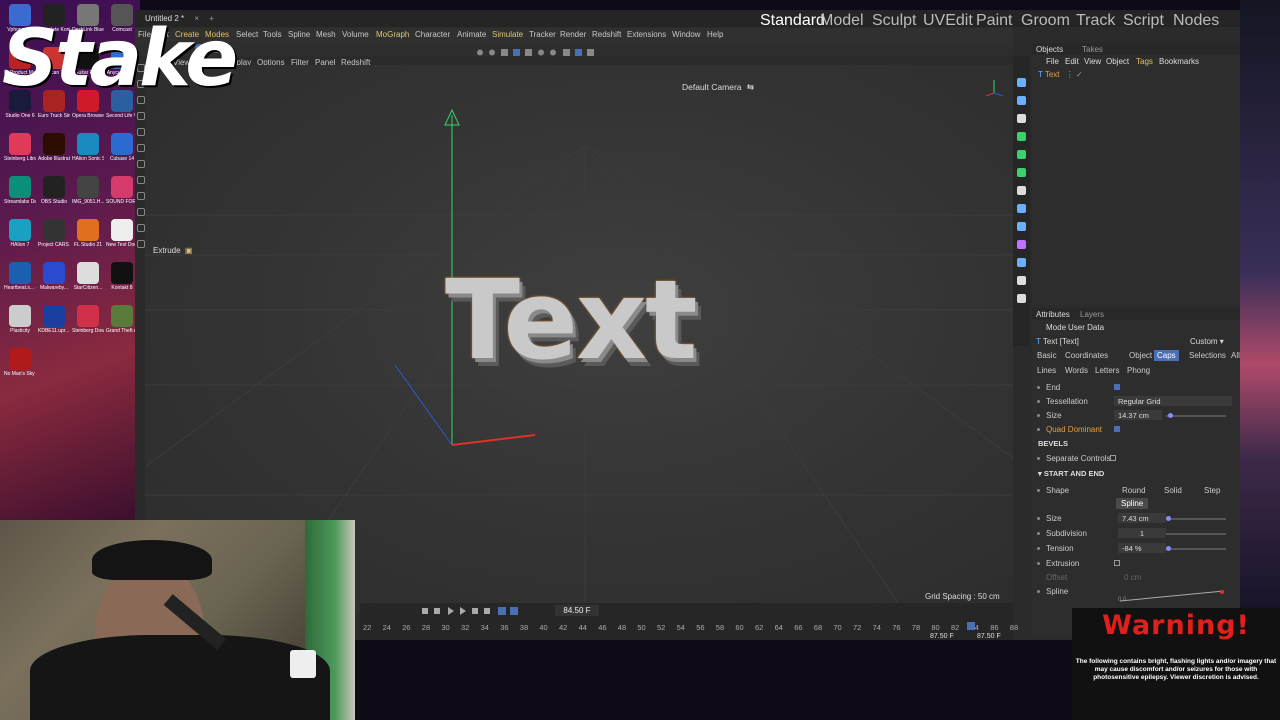 The image size is (1280, 720). What do you see at coordinates (20, 233) in the screenshot?
I see `desktop-shortcut: HAlion 7` at bounding box center [20, 233].